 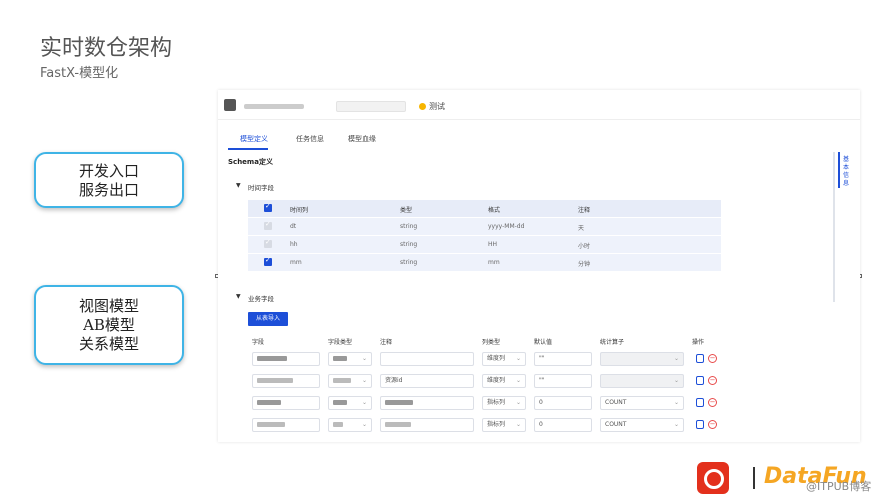 I want to click on table-row: dt string yyyy-MM-dd 天, so click(x=484, y=226).